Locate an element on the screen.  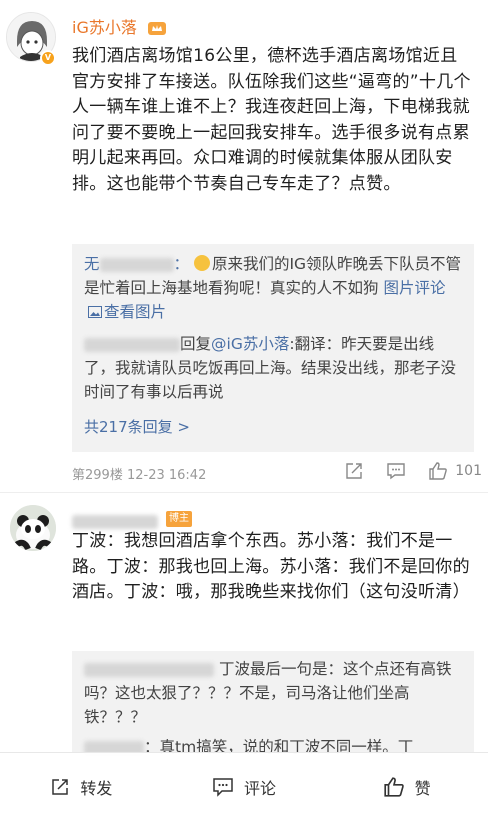
share-icon is located at coordinates (354, 471).